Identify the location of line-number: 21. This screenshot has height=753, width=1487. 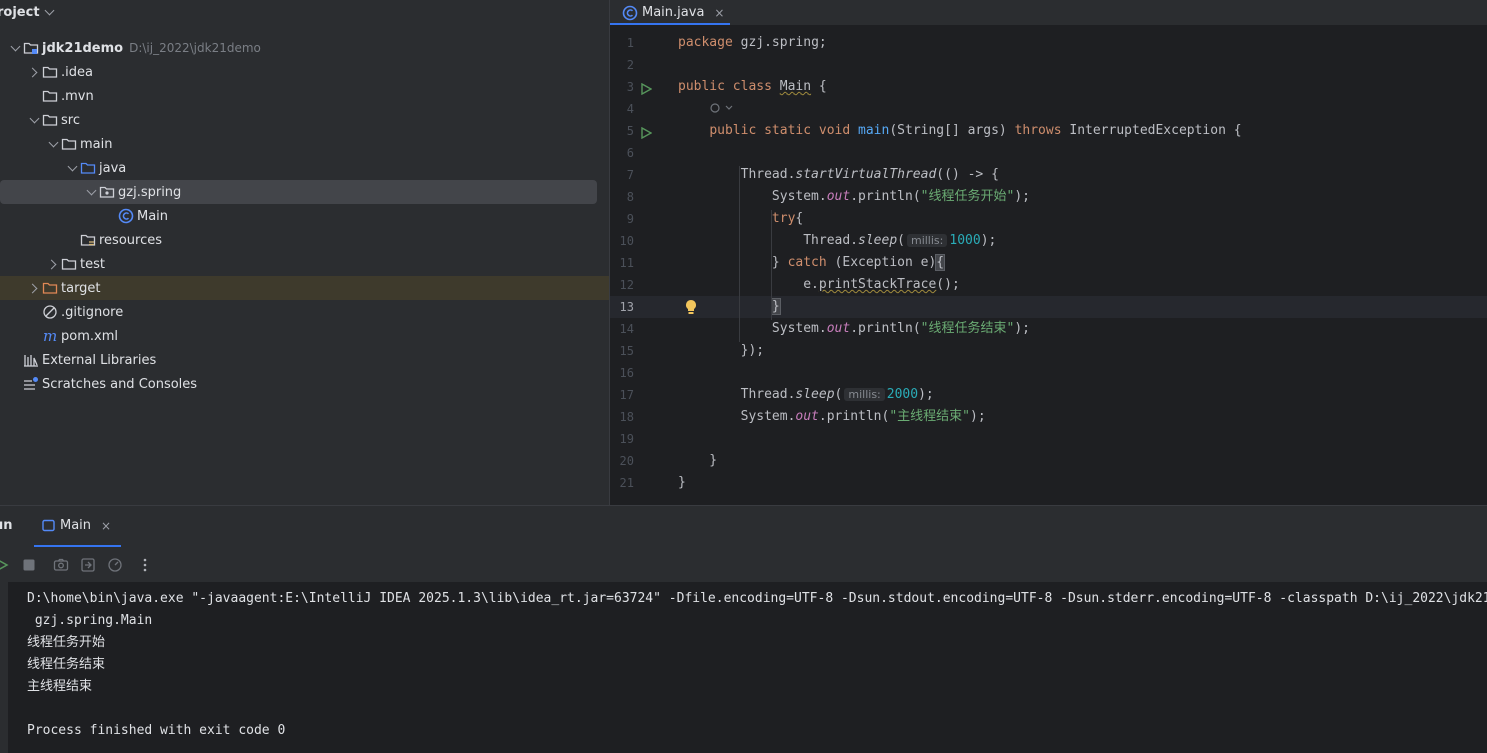
(626, 483).